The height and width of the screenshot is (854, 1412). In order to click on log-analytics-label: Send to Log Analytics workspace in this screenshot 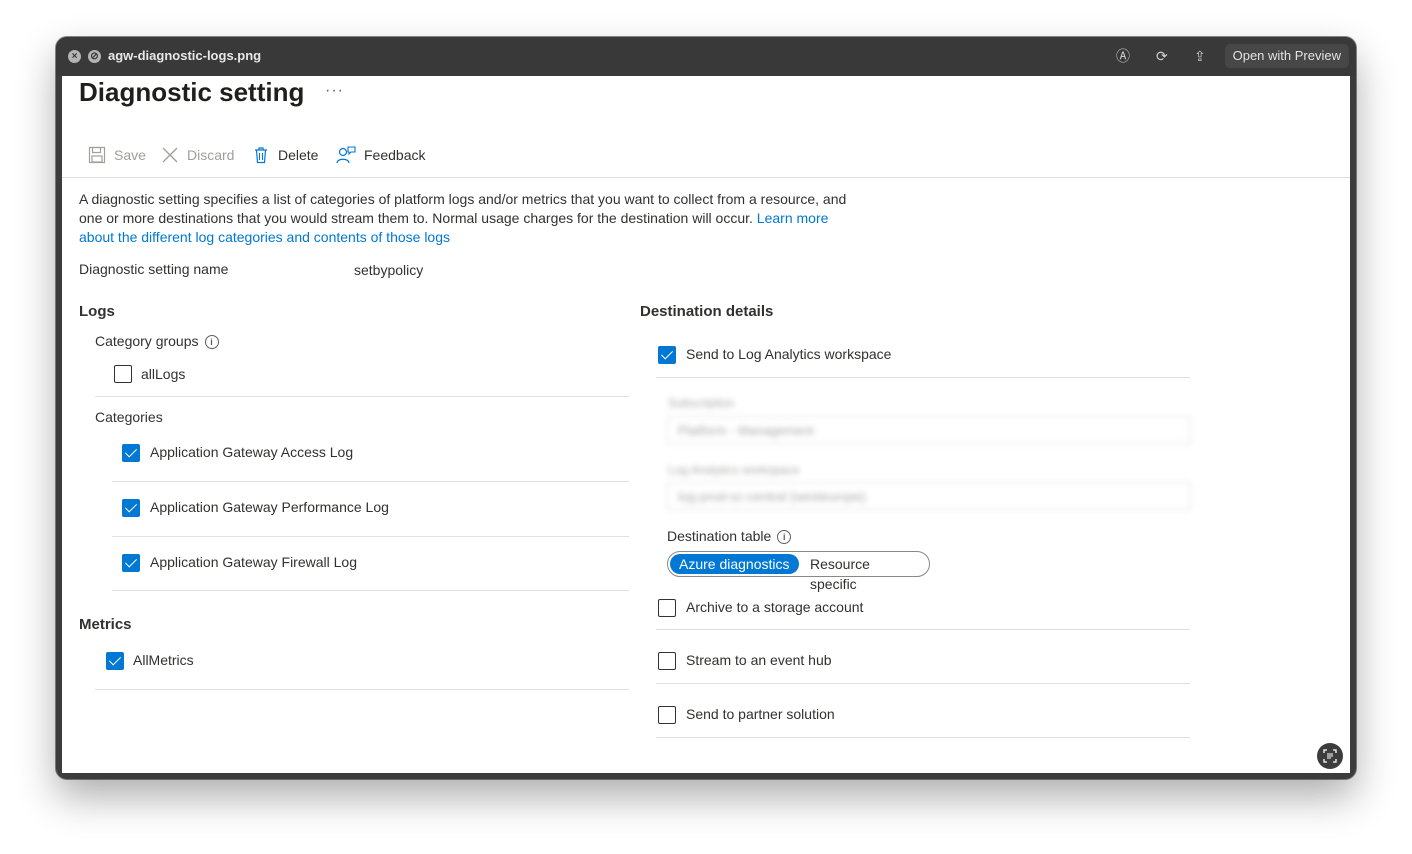, I will do `click(789, 354)`.